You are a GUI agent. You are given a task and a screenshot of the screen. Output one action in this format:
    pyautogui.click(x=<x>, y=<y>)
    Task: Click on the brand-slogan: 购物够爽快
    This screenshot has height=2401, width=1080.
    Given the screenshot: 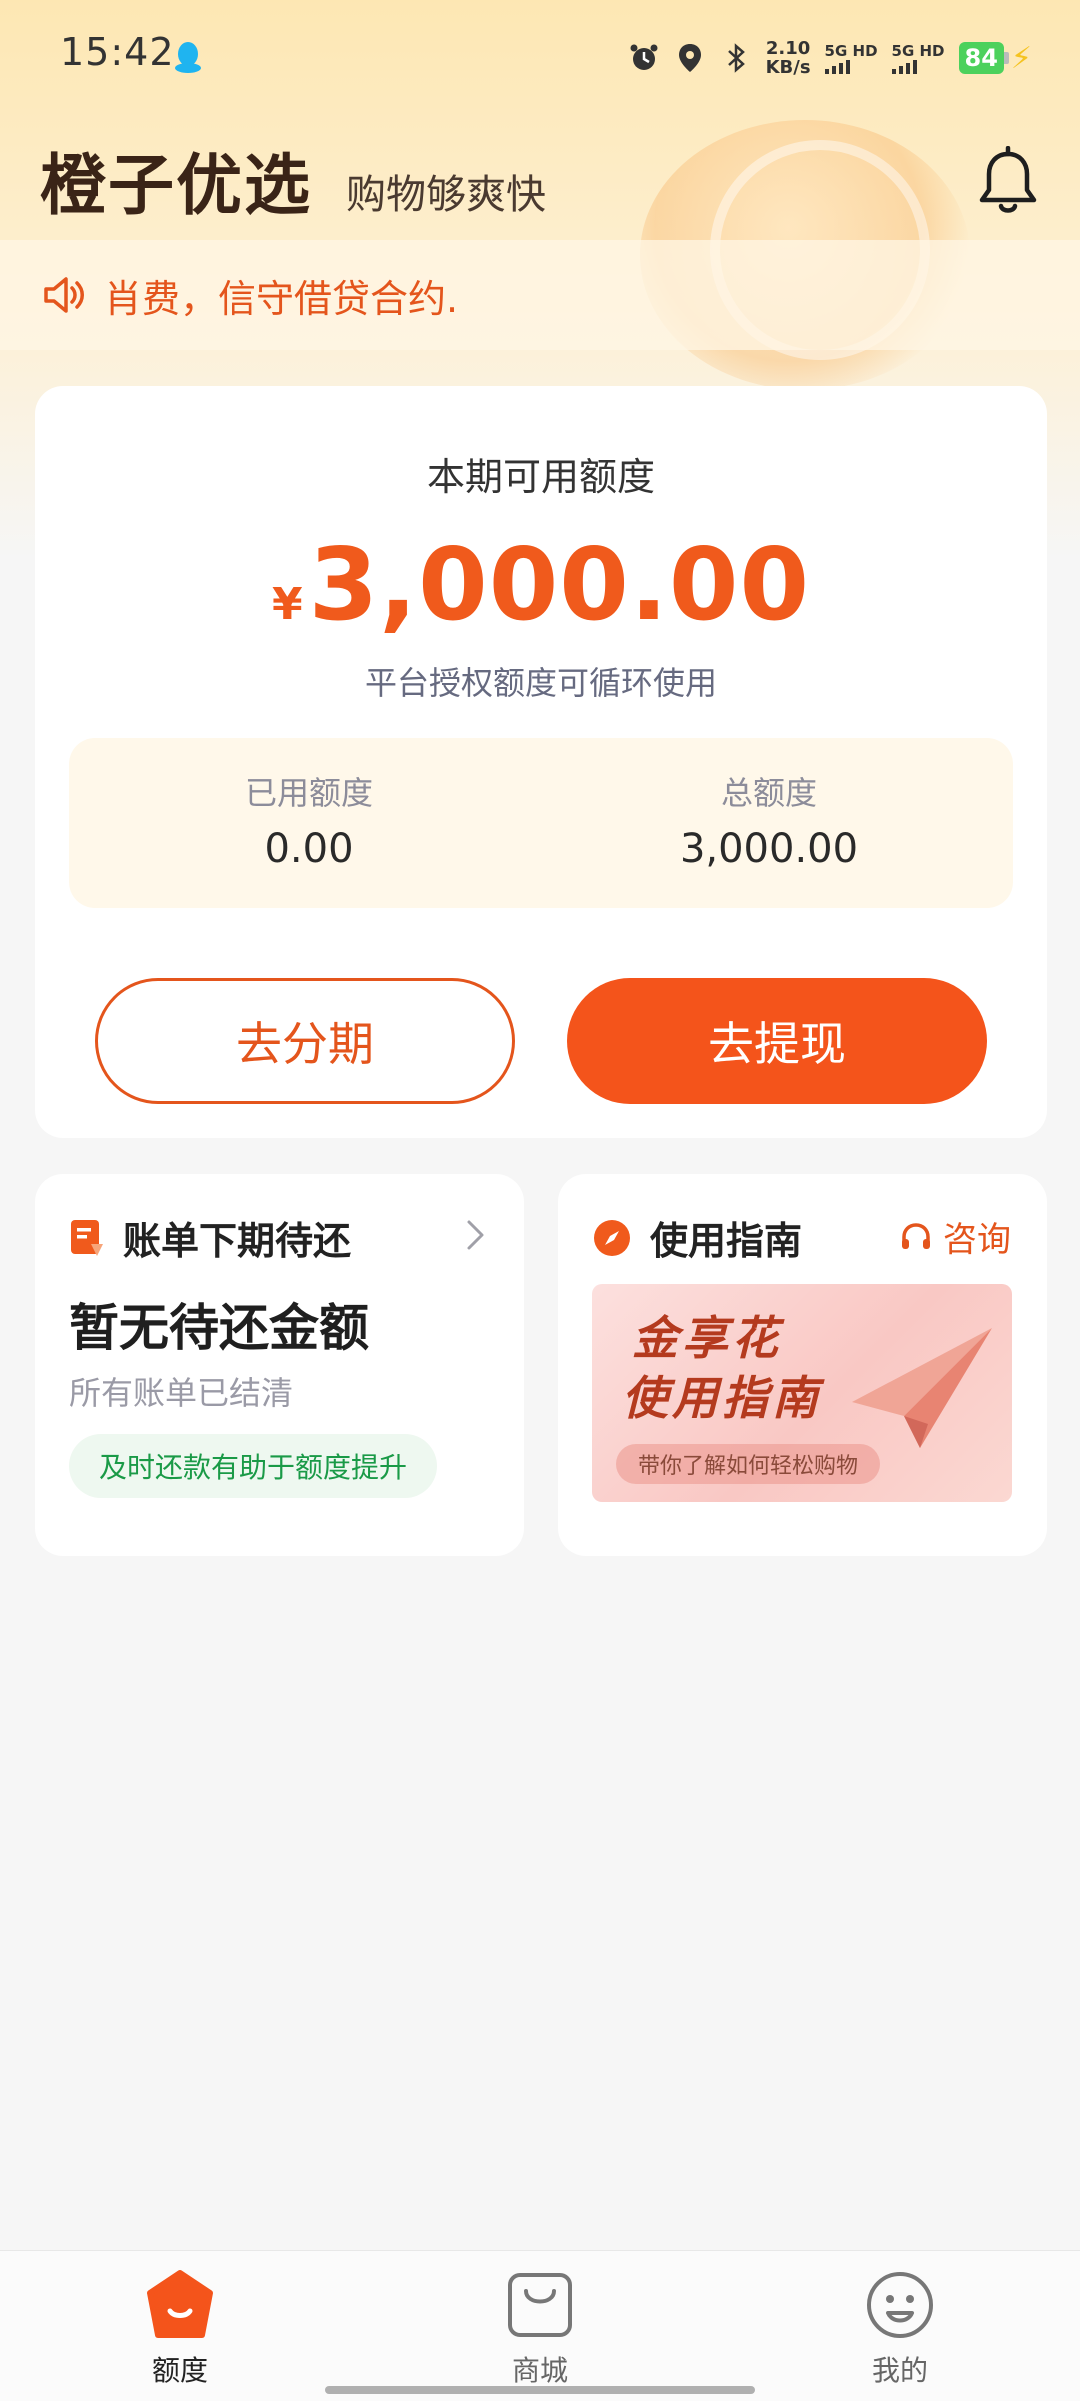 What is the action you would take?
    pyautogui.click(x=446, y=195)
    